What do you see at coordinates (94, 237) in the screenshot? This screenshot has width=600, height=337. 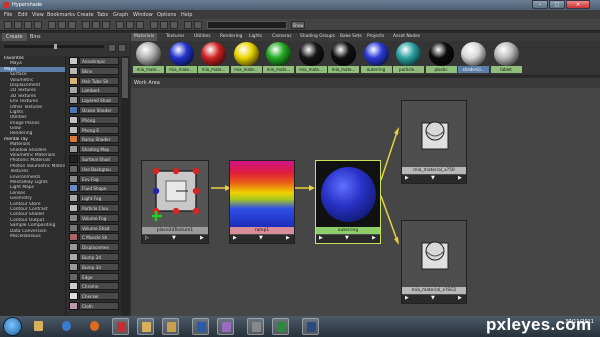 I see `create-node-button: C Muscle Sh` at bounding box center [94, 237].